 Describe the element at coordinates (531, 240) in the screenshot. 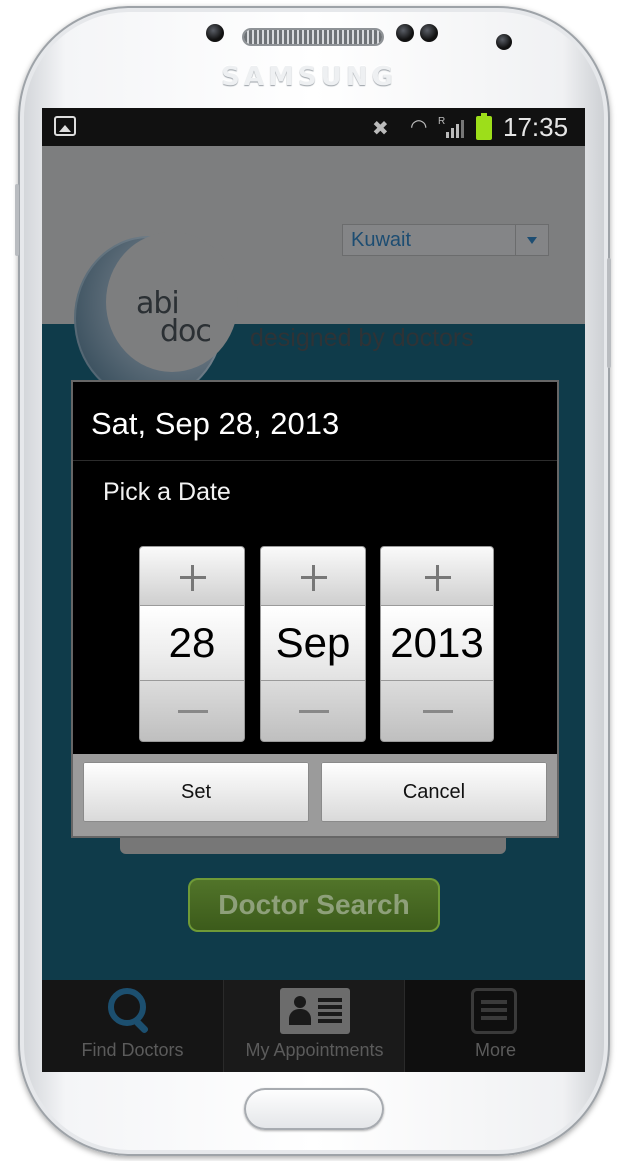

I see `chevron-down-icon` at that location.